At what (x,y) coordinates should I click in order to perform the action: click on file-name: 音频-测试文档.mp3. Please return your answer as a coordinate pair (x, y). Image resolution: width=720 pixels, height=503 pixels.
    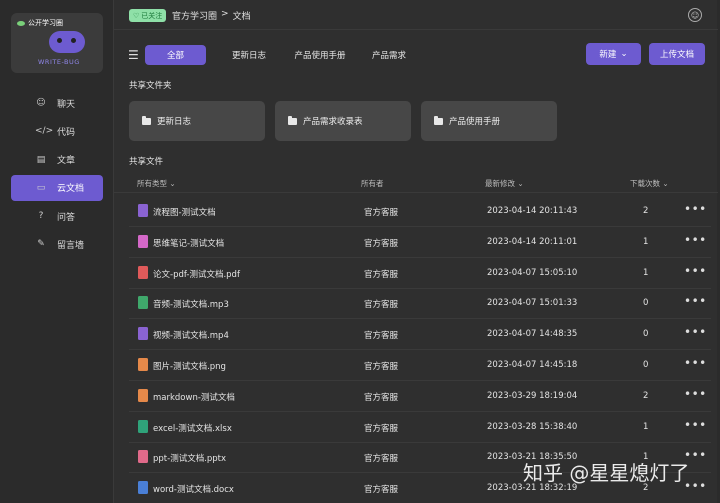
    Looking at the image, I should click on (191, 304).